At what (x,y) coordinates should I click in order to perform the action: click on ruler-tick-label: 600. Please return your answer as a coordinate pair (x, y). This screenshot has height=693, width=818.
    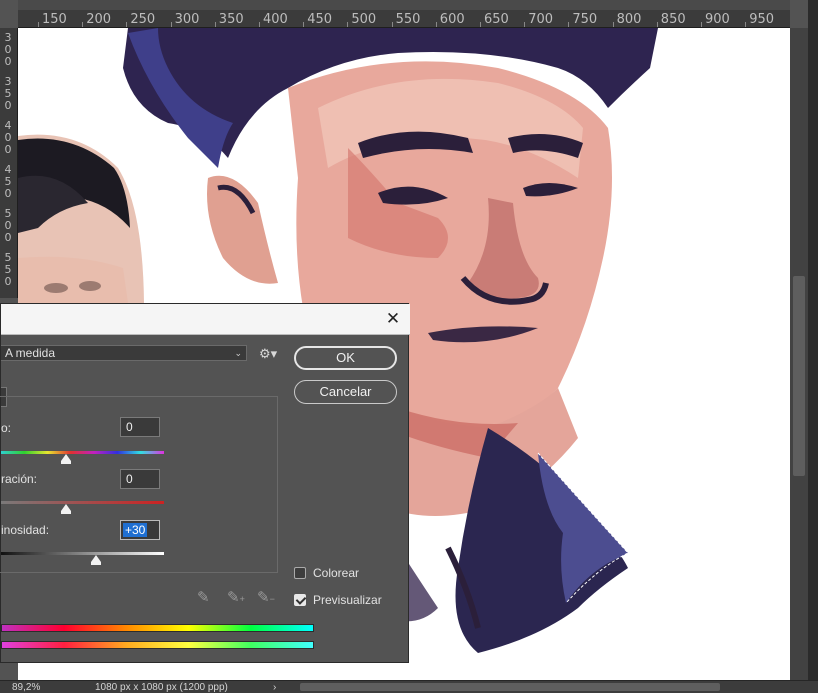
    Looking at the image, I should click on (452, 19).